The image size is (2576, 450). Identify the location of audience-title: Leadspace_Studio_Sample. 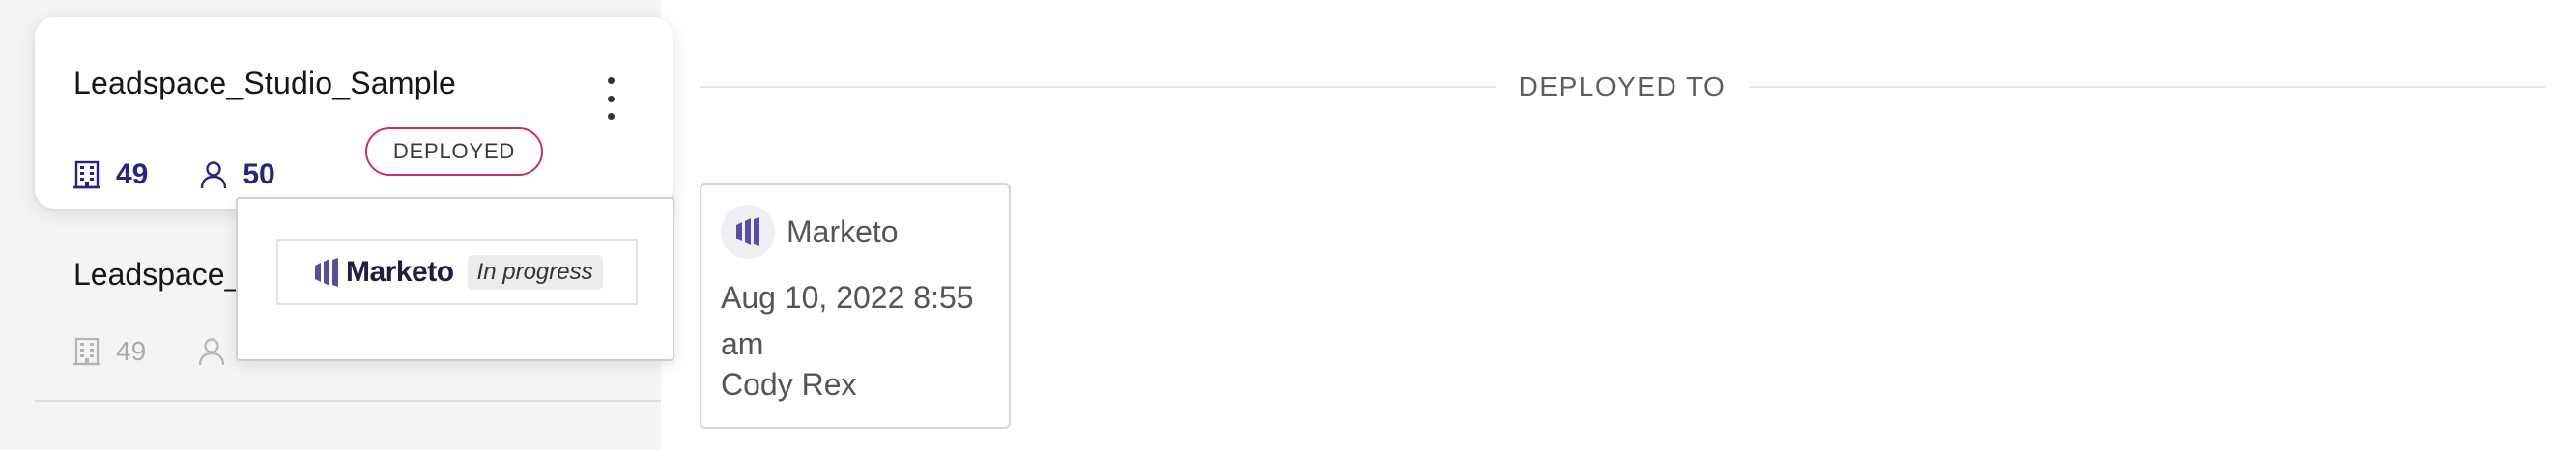
(265, 83).